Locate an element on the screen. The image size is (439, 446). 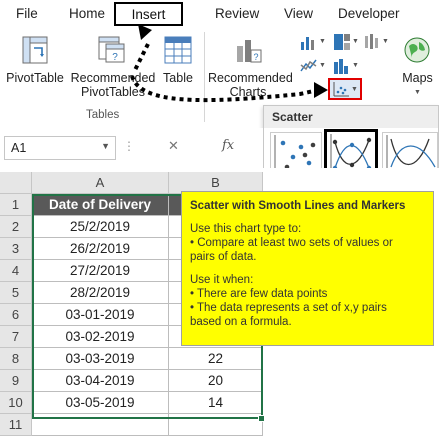
table-cell-date: 27/2/2019 is located at coordinates (100, 271).